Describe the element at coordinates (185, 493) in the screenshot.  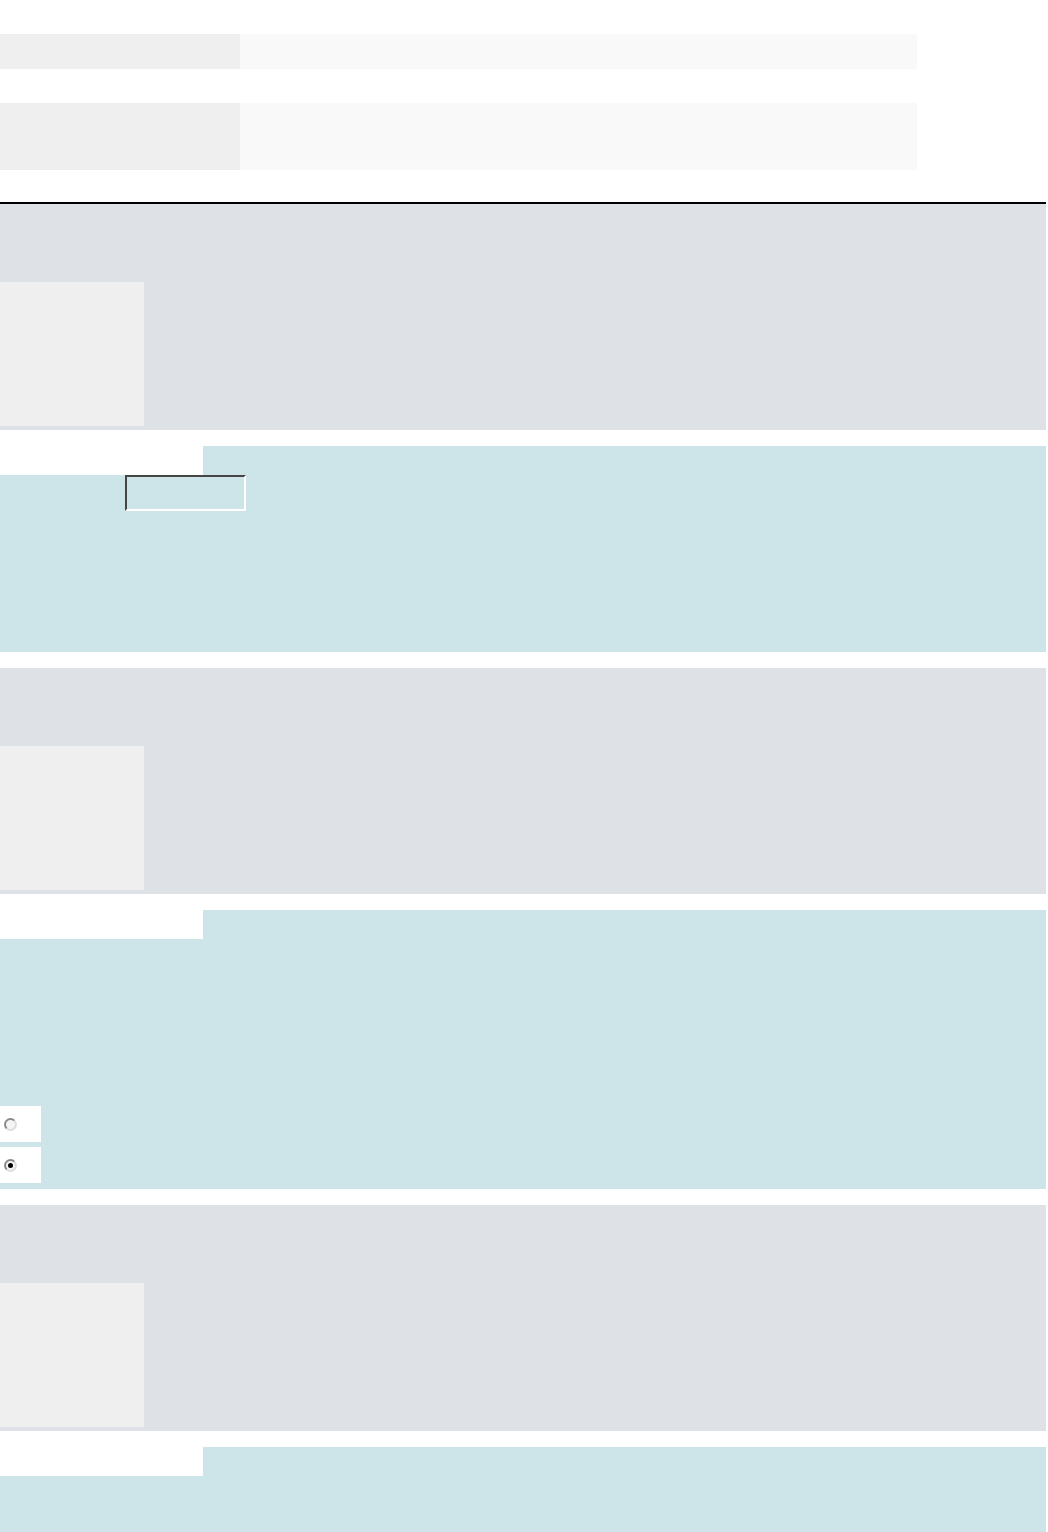
I see `input-field` at that location.